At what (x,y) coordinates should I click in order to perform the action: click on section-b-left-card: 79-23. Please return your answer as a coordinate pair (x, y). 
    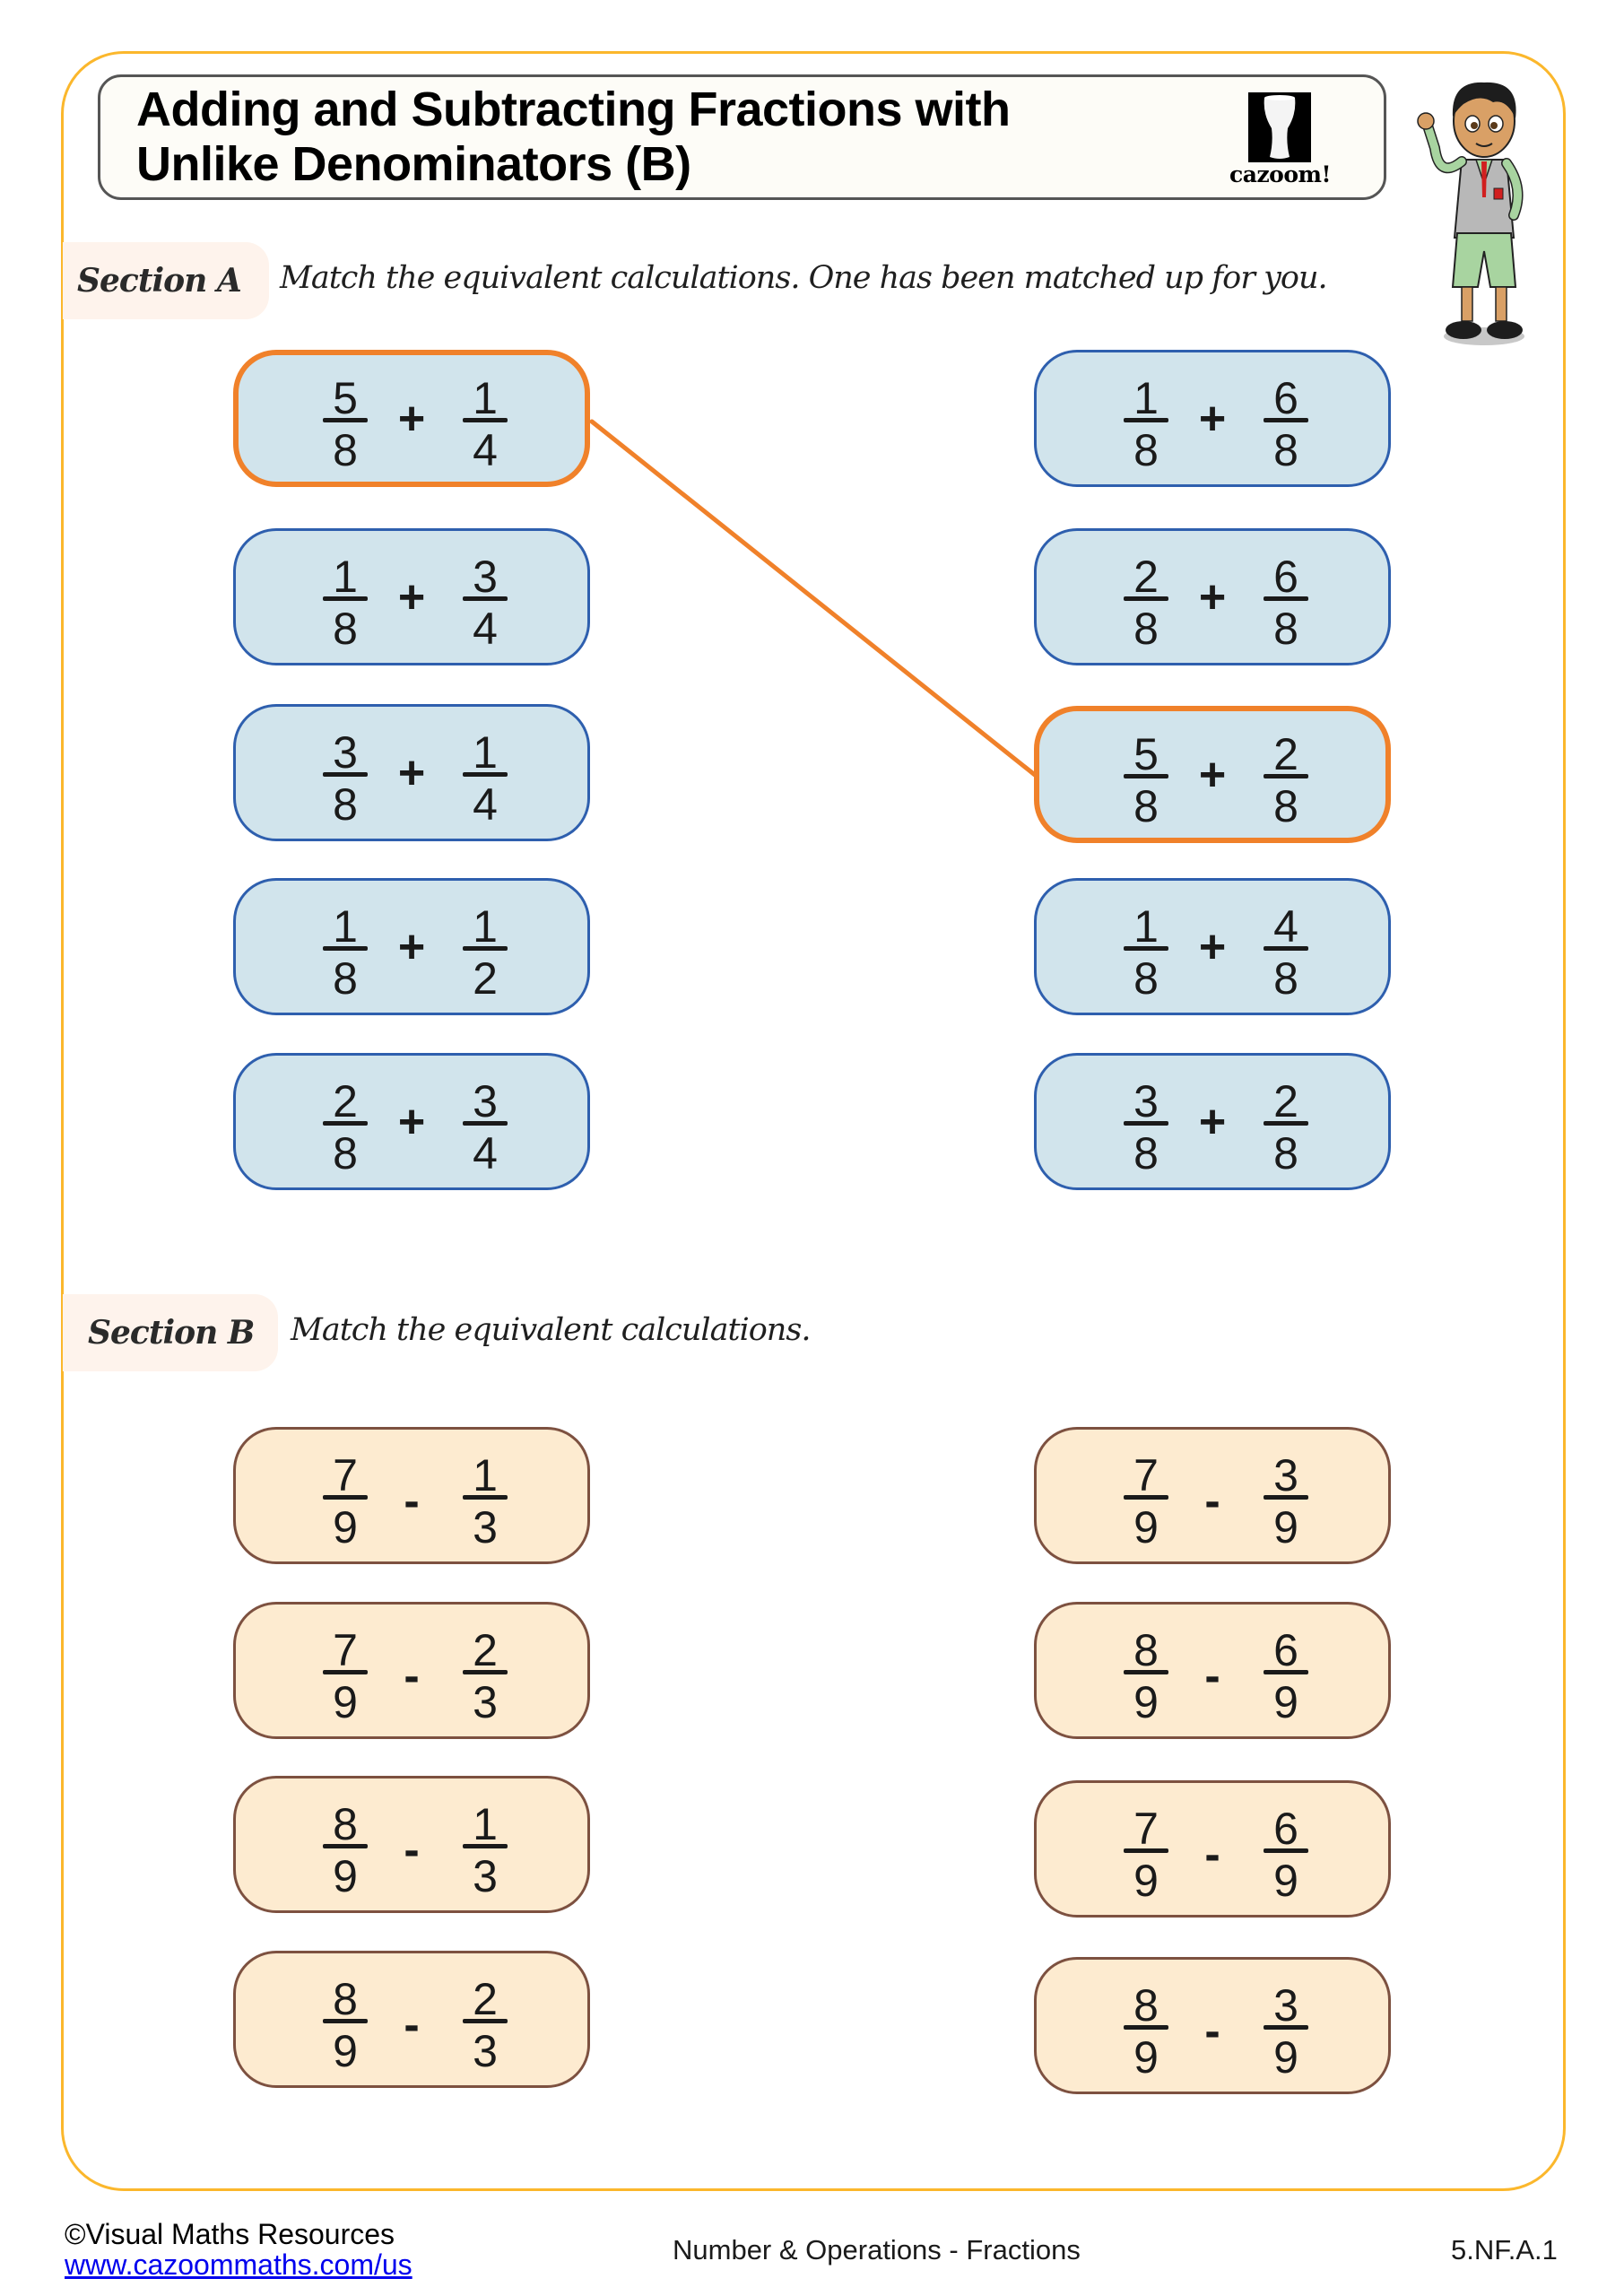
    Looking at the image, I should click on (411, 1670).